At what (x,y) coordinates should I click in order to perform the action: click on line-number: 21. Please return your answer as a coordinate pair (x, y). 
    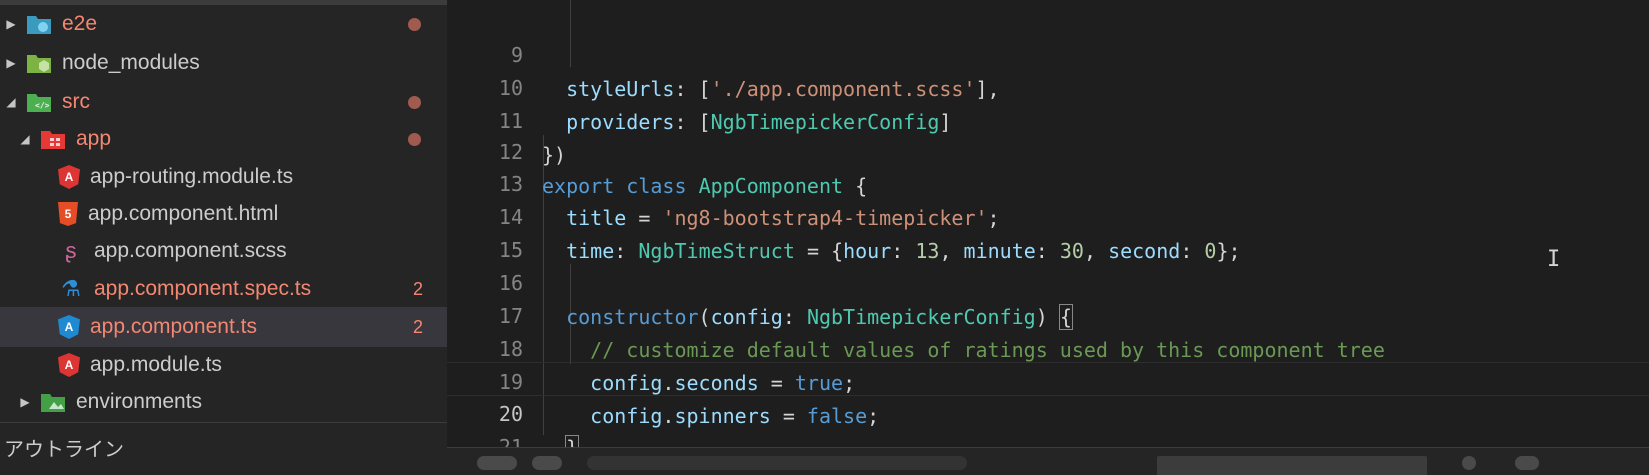
    Looking at the image, I should click on (510, 441).